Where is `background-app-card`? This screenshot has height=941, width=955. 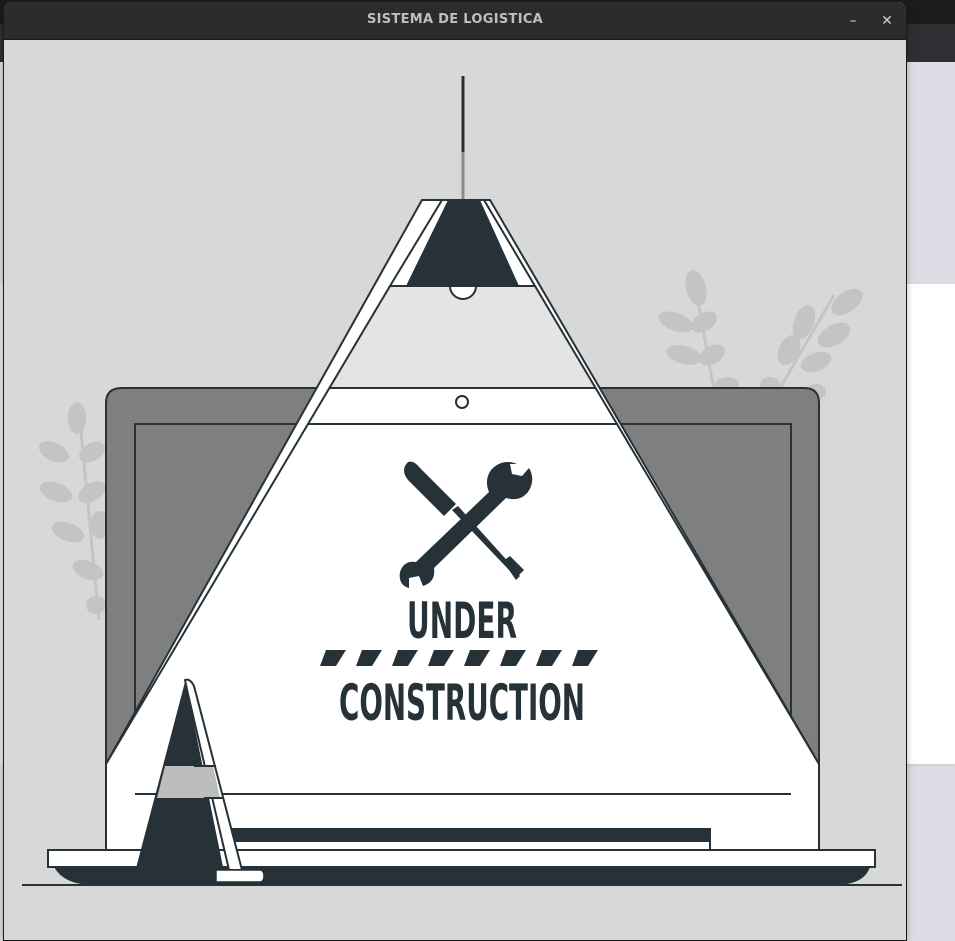 background-app-card is located at coordinates (927, 524).